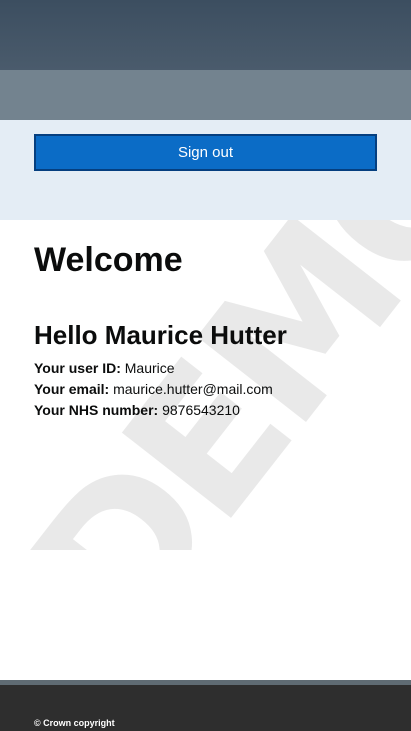 The image size is (411, 731). Describe the element at coordinates (72, 389) in the screenshot. I see `email-label: Your email:` at that location.